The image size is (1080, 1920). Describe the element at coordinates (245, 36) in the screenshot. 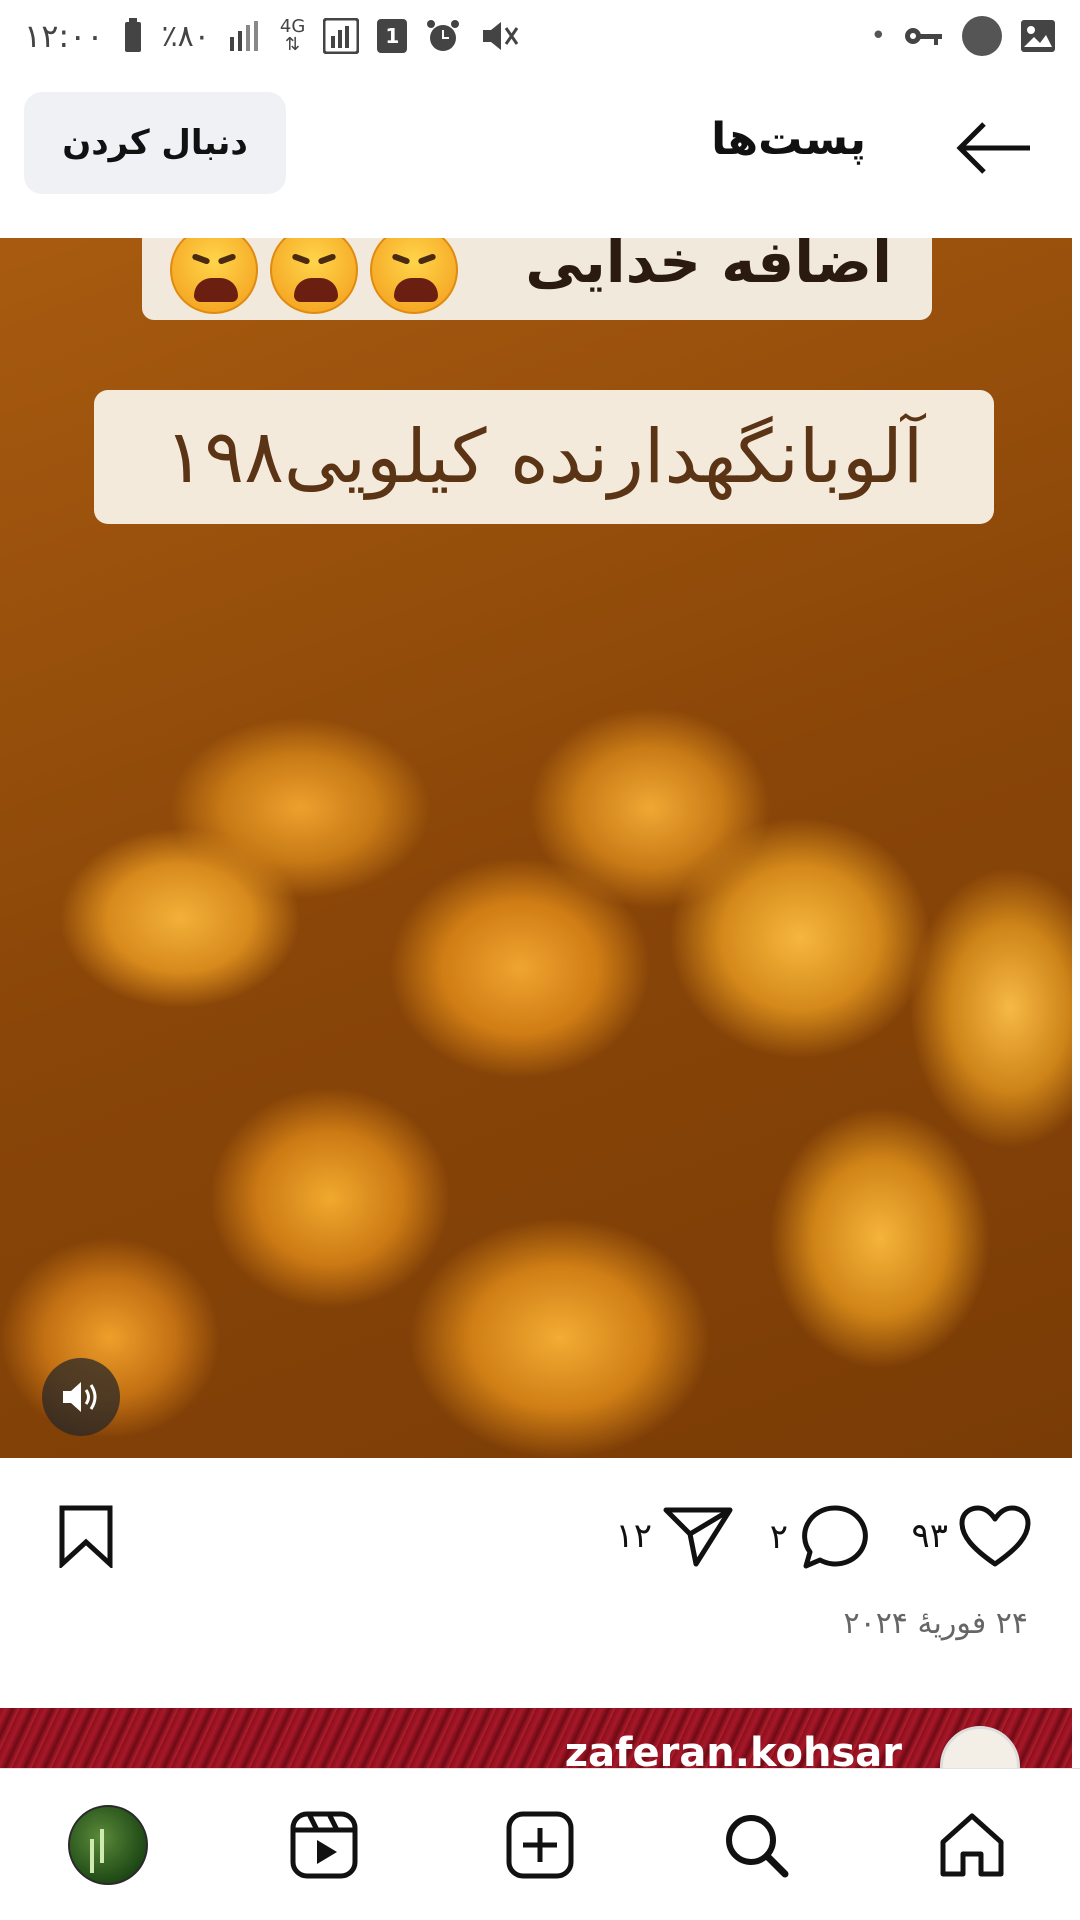

I see `signal-icon` at that location.